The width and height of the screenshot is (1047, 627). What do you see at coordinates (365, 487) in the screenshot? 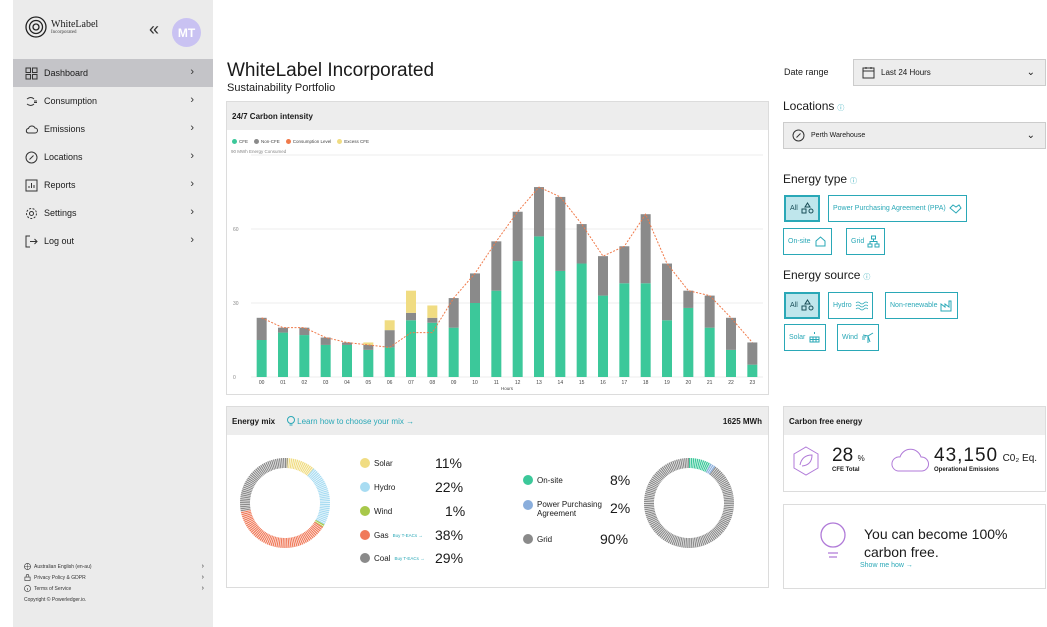
I see `hydro-swatch` at bounding box center [365, 487].